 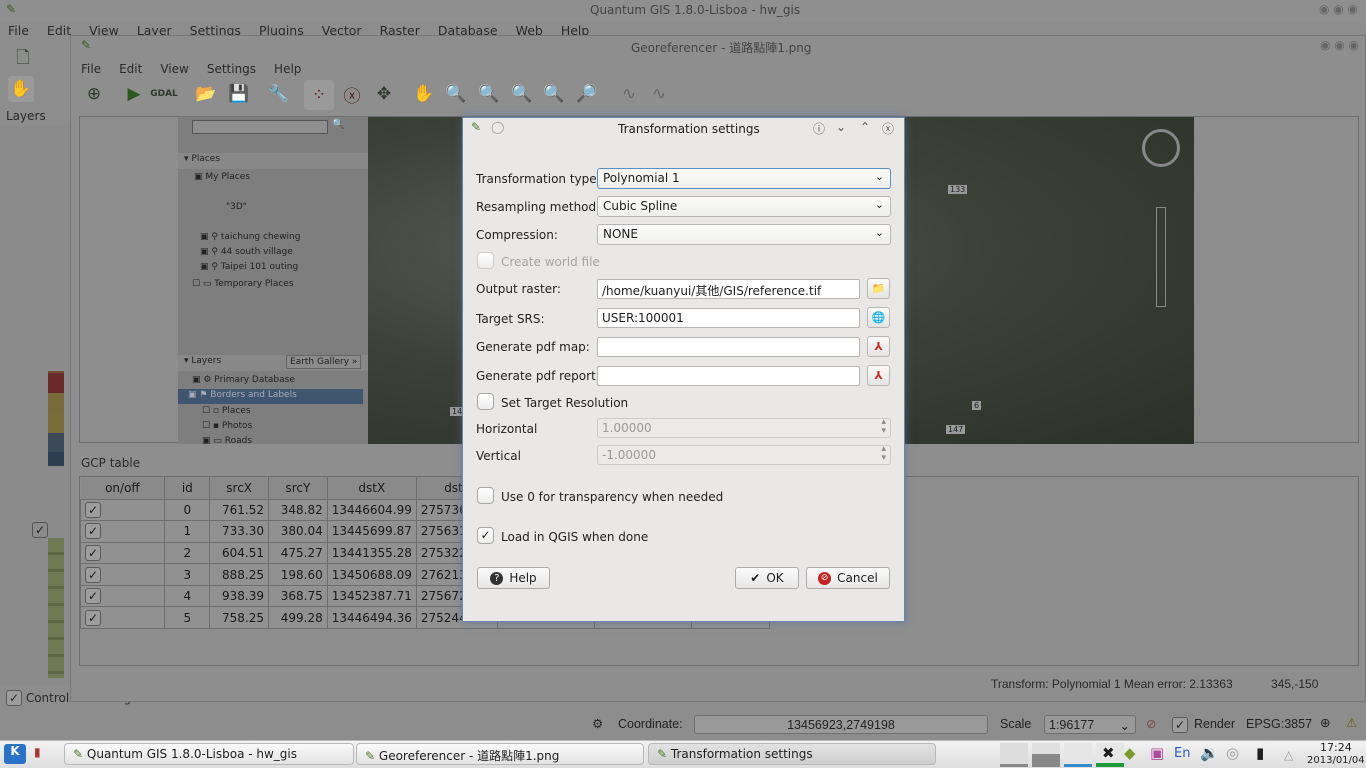 What do you see at coordinates (1151, 723) in the screenshot?
I see `stop-render-icon: ⊘` at bounding box center [1151, 723].